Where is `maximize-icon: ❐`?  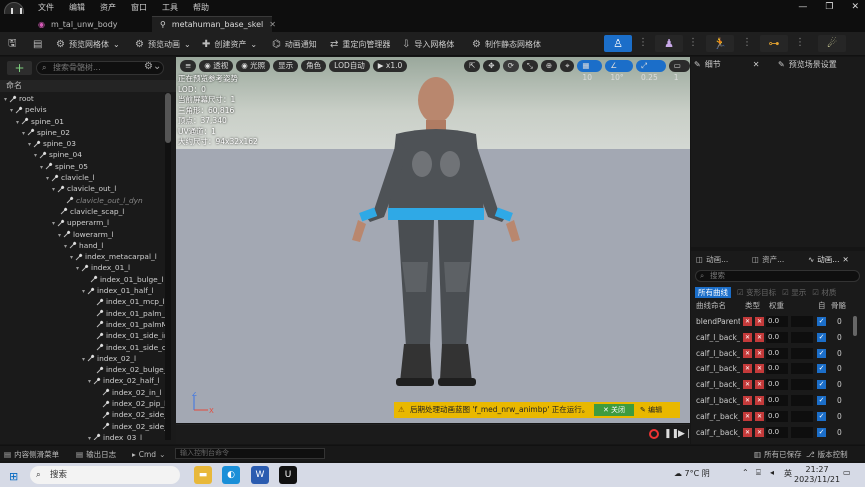 maximize-icon: ❐ is located at coordinates (829, 7).